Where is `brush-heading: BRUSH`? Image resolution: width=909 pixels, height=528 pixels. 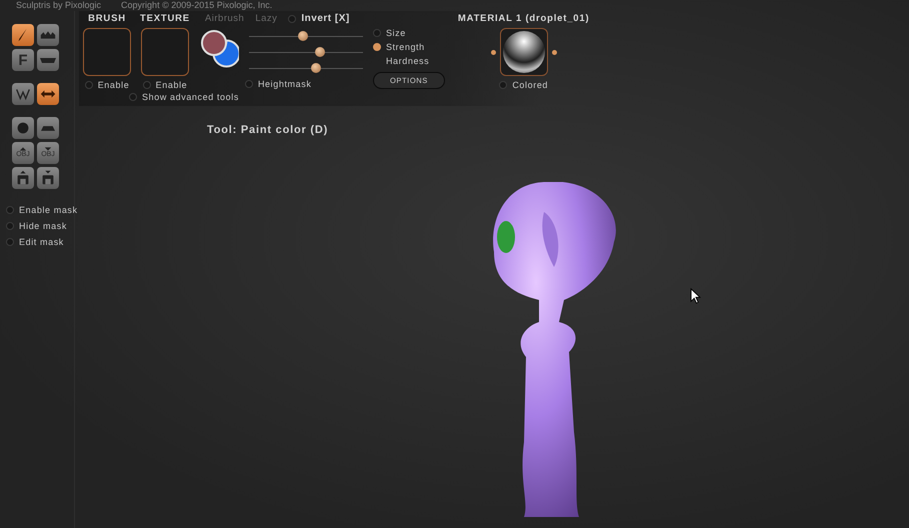
brush-heading: BRUSH is located at coordinates (107, 18).